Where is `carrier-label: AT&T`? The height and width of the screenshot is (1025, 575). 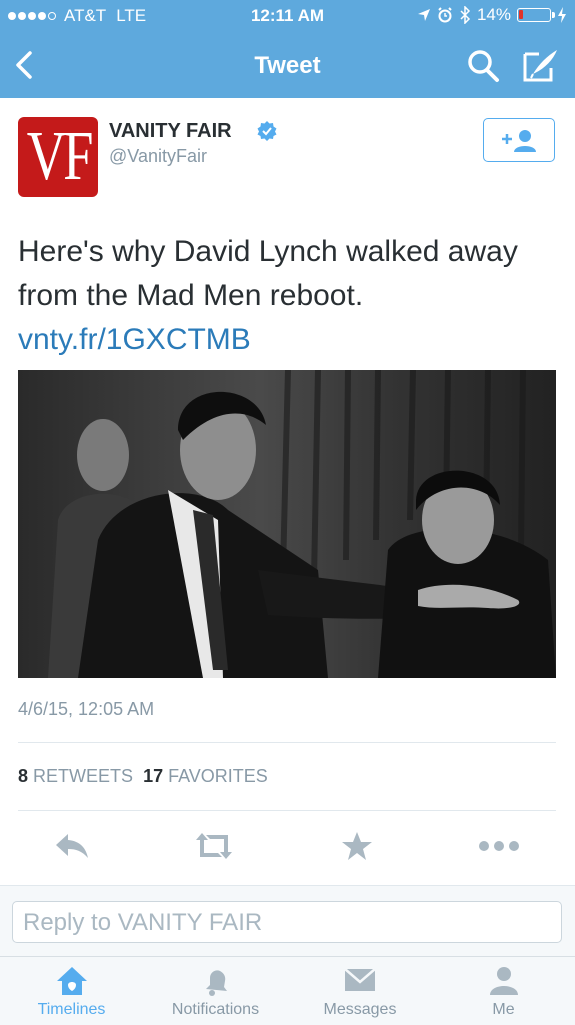
carrier-label: AT&T is located at coordinates (85, 15).